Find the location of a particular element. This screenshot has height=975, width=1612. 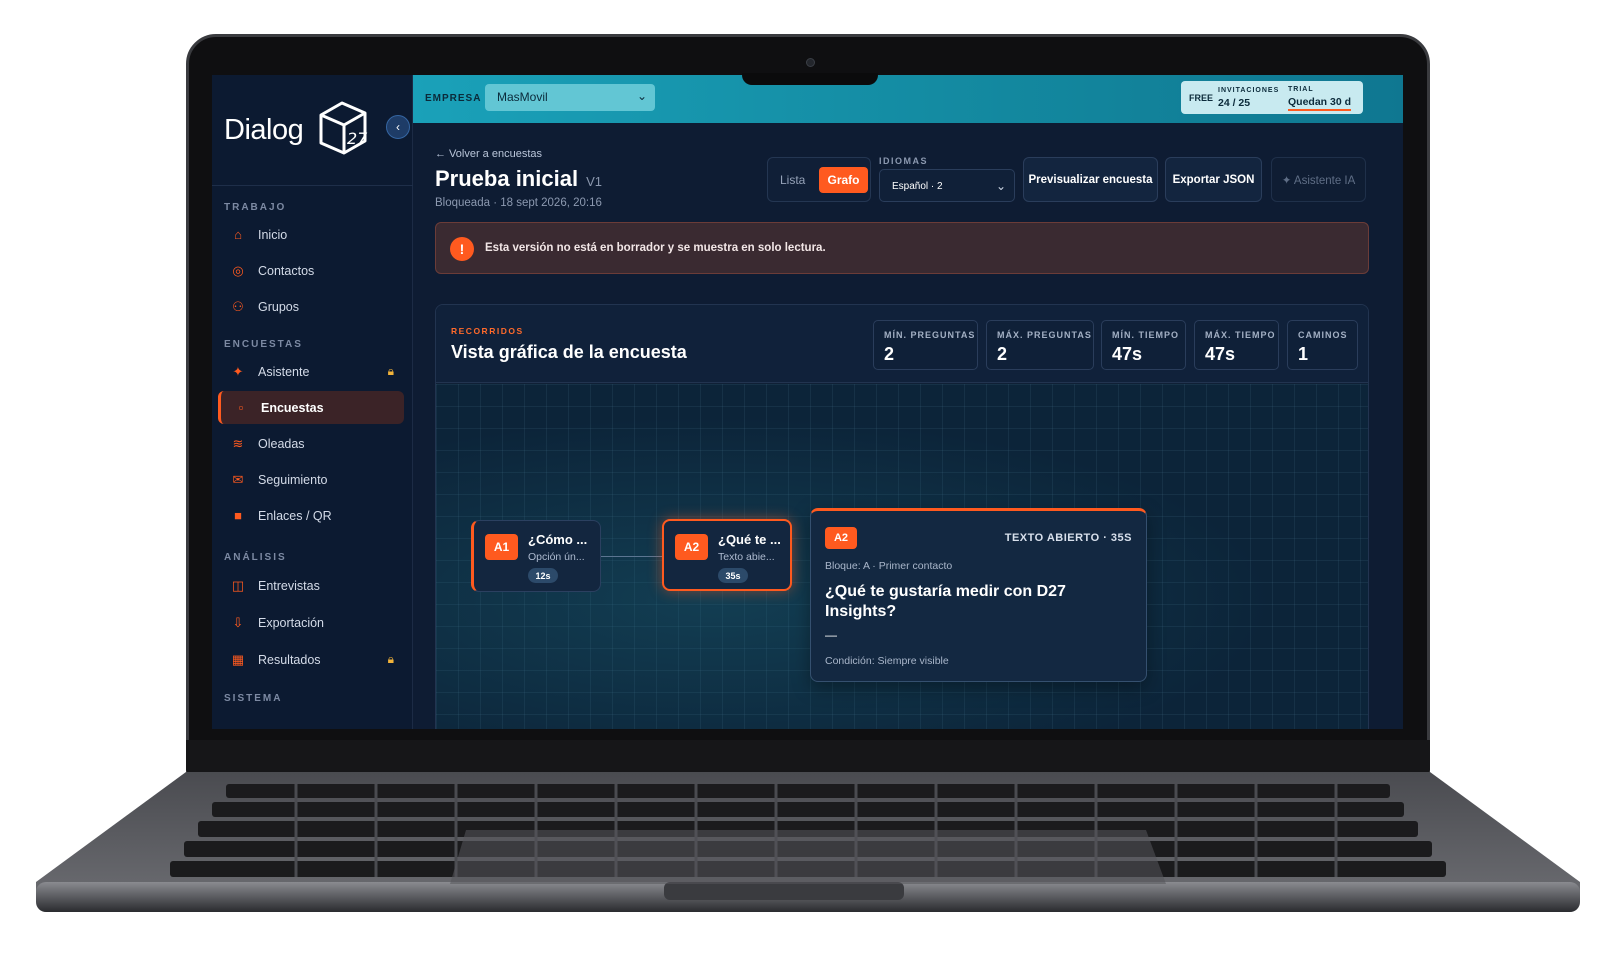

sidebar-item-encuestas: ▫ Encuestas is located at coordinates (311, 407).